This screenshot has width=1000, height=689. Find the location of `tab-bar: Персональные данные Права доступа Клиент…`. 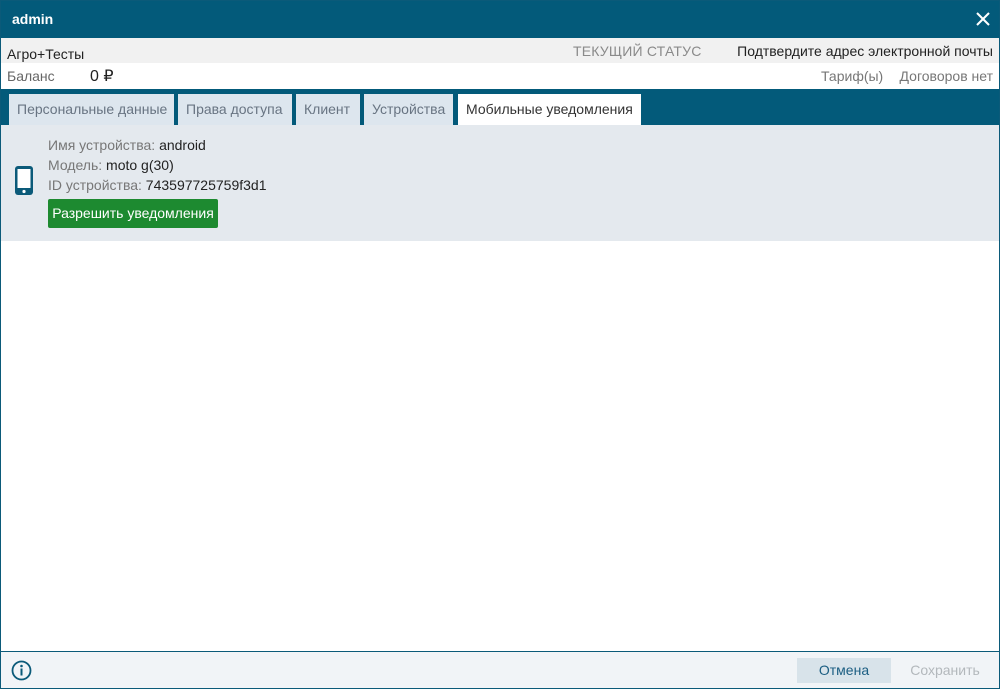

tab-bar: Персональные данные Права доступа Клиент… is located at coordinates (500, 107).